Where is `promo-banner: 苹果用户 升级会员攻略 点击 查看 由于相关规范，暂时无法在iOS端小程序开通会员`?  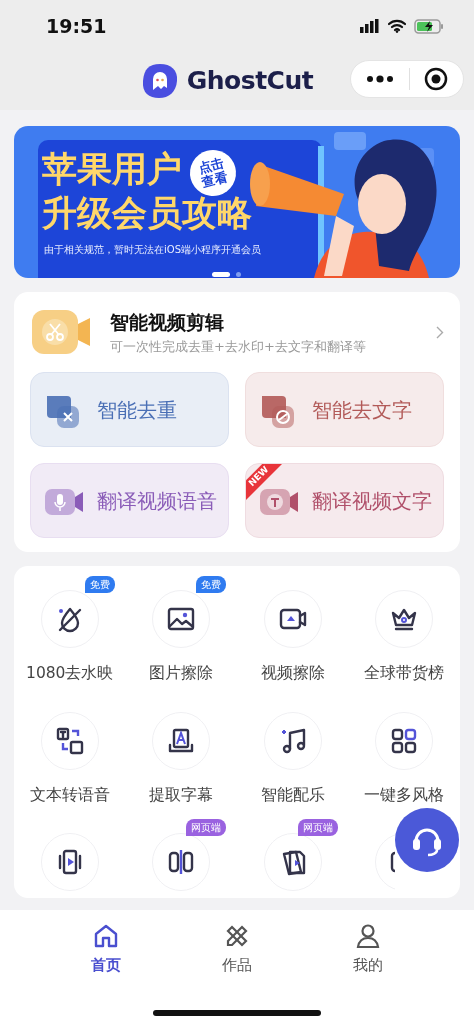 promo-banner: 苹果用户 升级会员攻略 点击 查看 由于相关规范，暂时无法在iOS端小程序开通会员 is located at coordinates (237, 202).